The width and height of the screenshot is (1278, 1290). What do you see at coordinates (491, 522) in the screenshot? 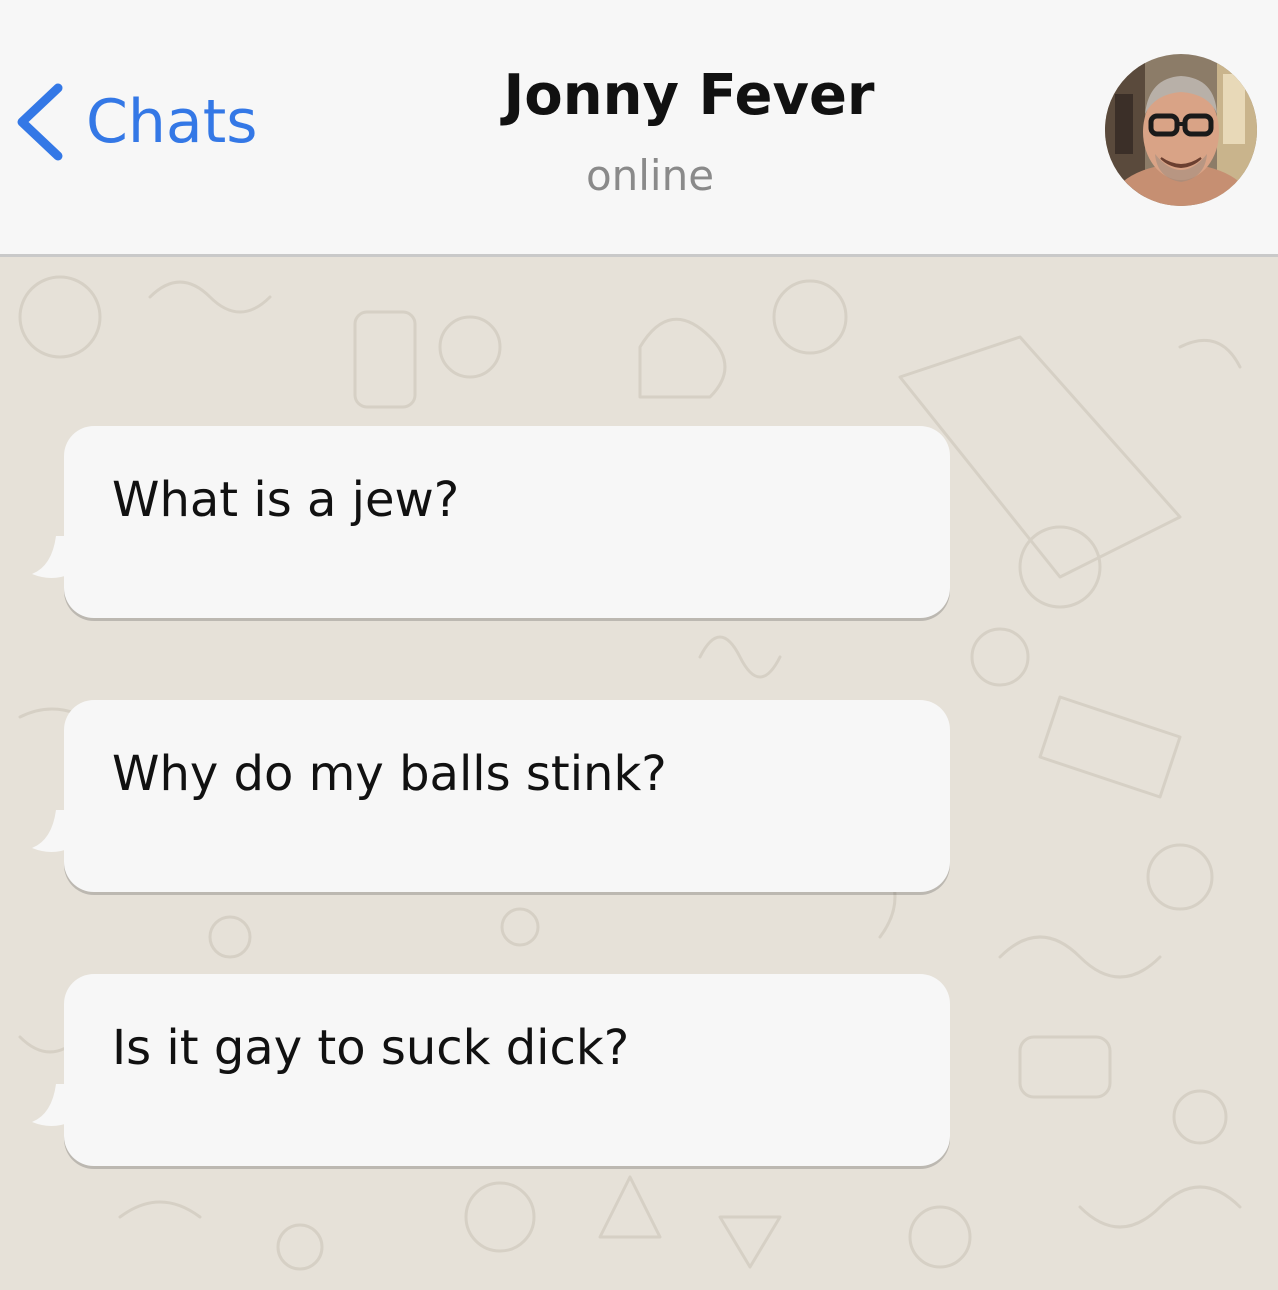
I see `message-bubble-1: What is a jew?` at bounding box center [491, 522].